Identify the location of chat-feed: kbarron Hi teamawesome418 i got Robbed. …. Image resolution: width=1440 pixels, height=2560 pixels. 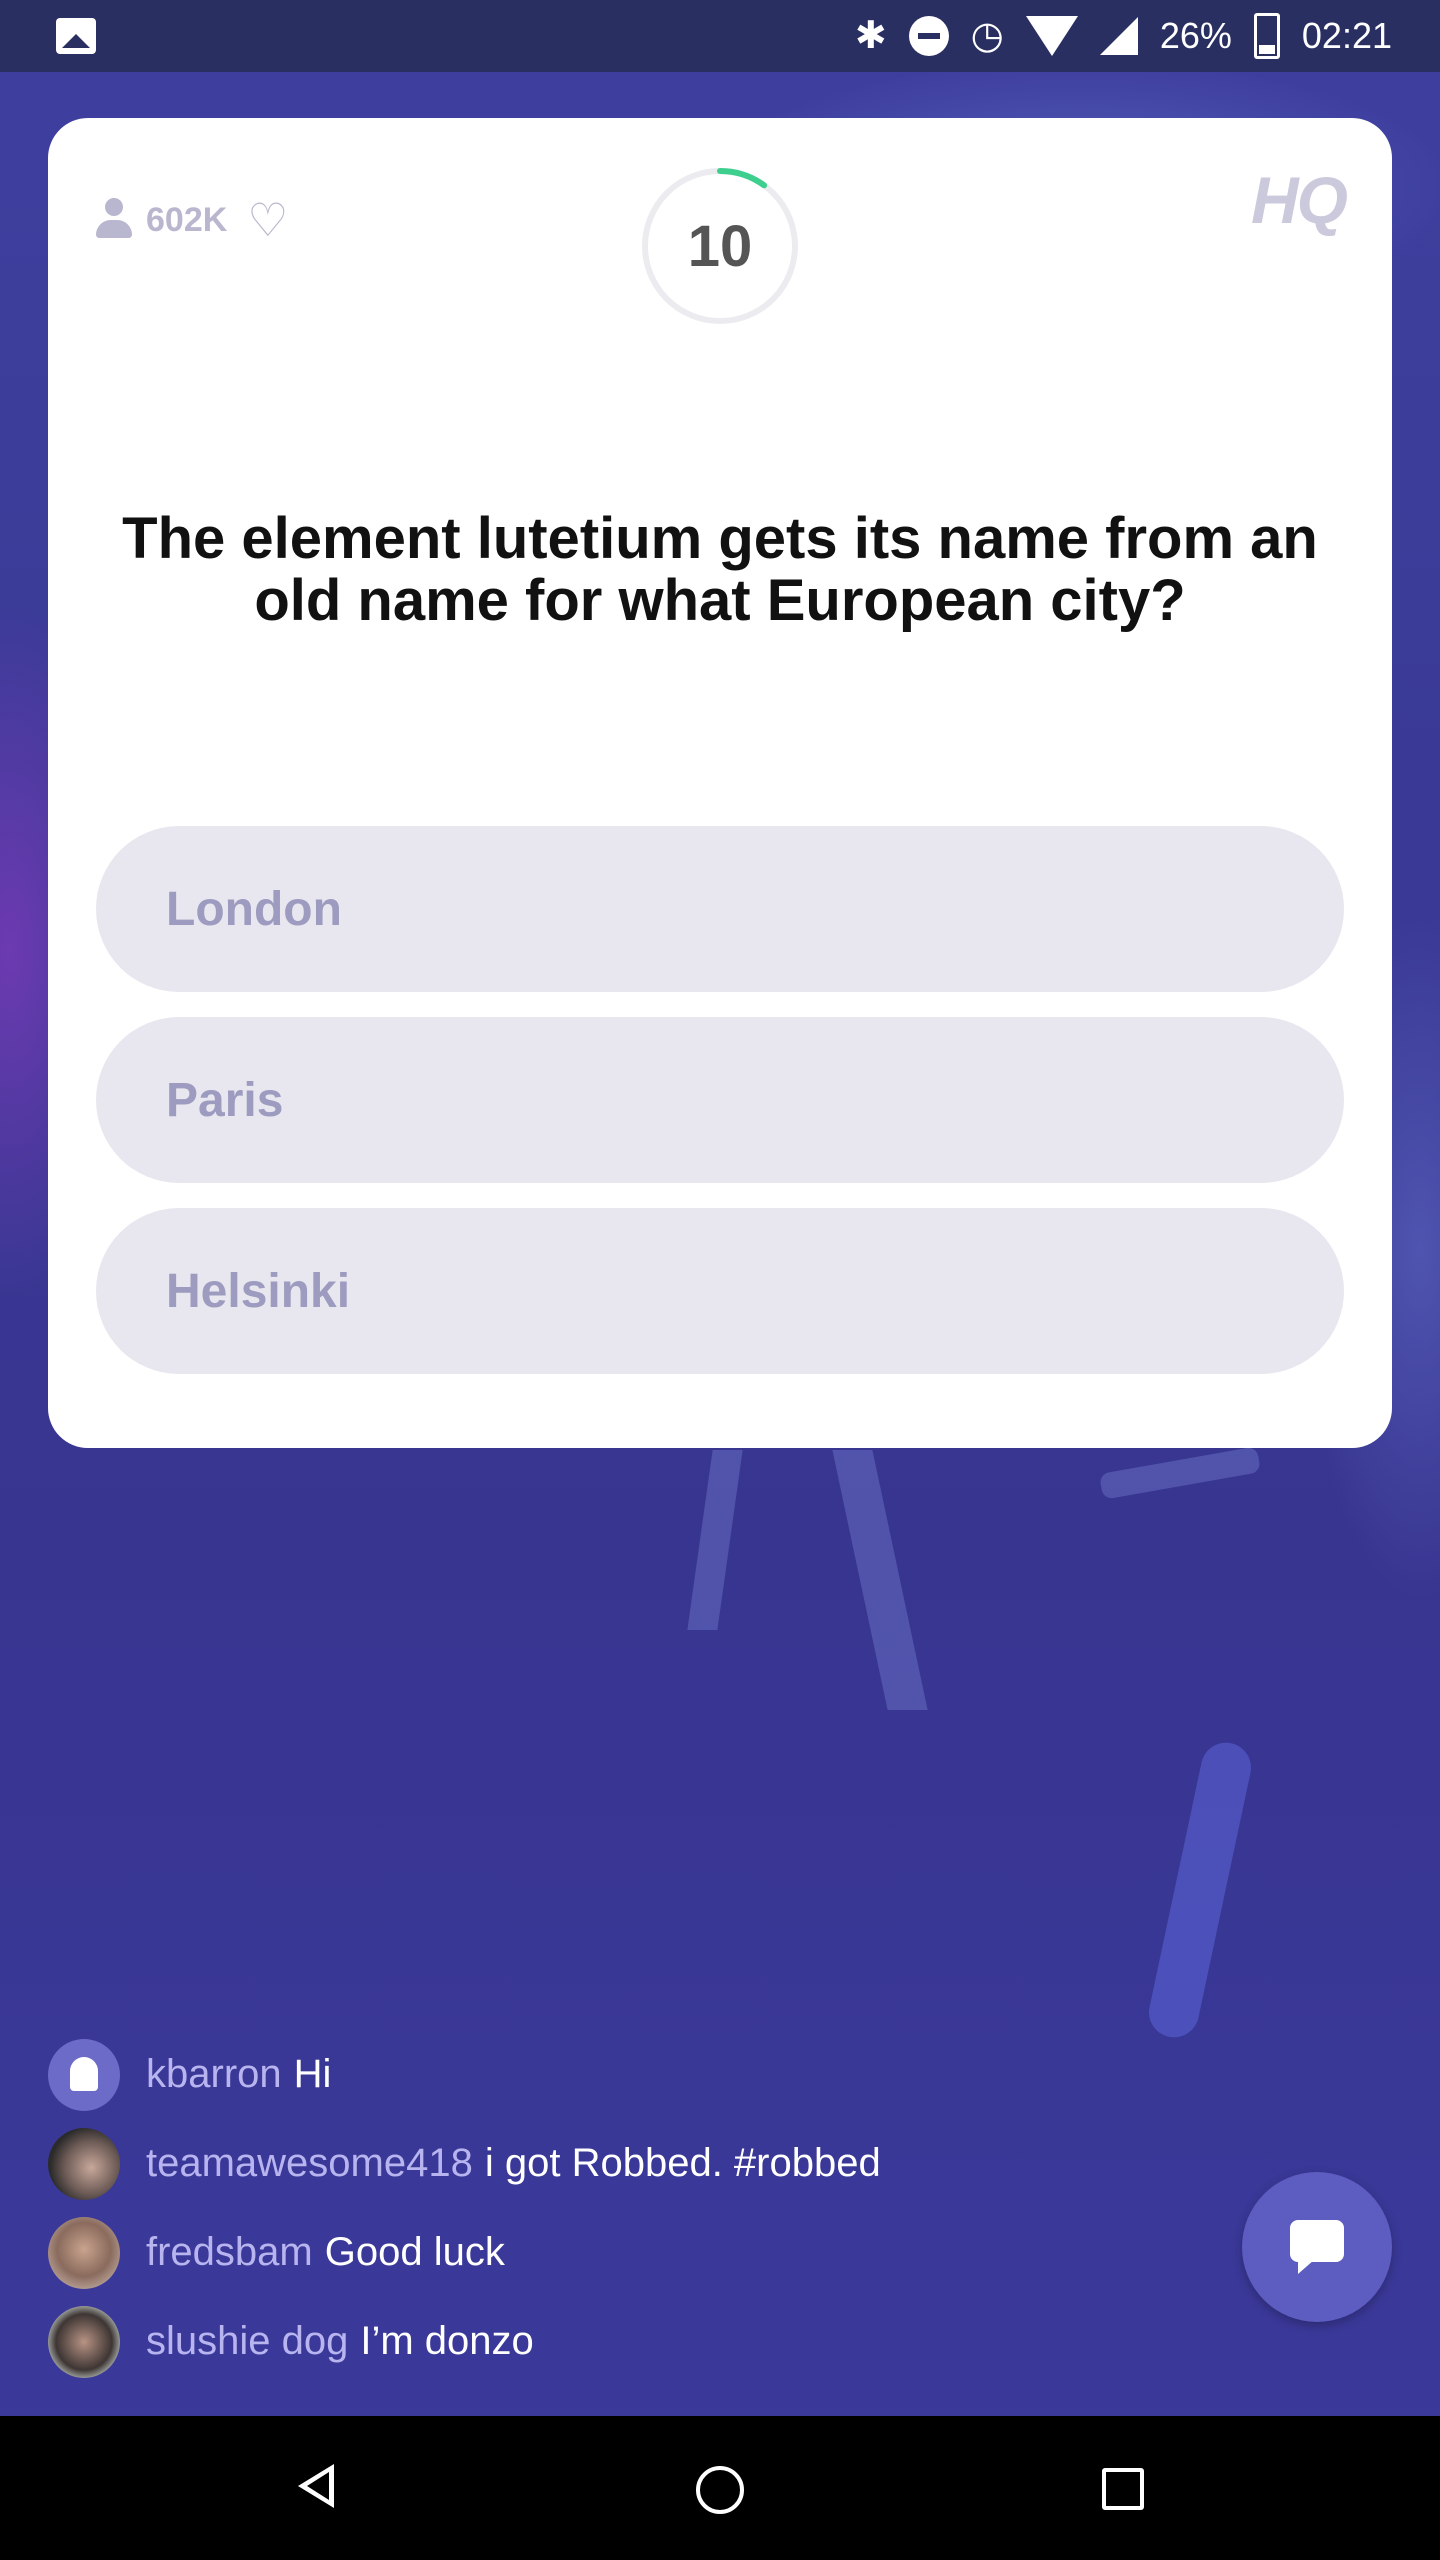
(598, 2208).